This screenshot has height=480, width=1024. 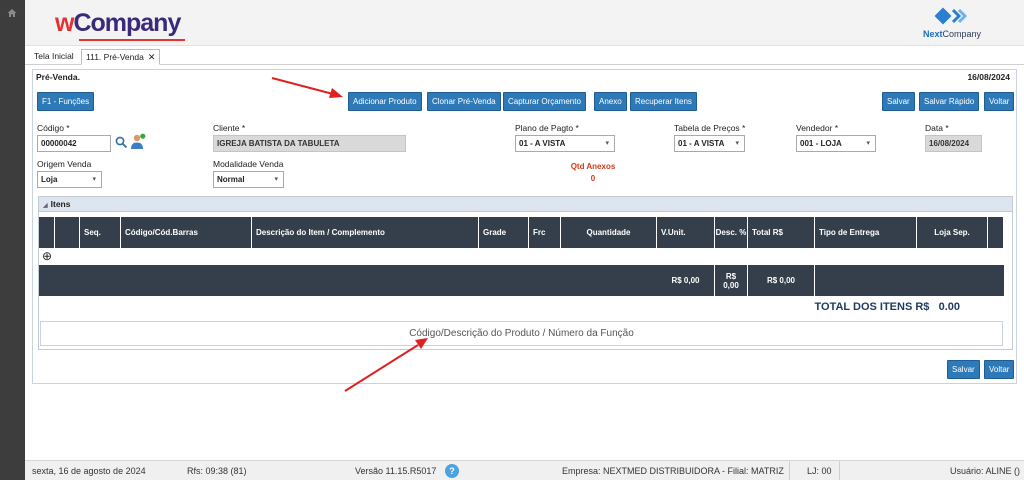 I want to click on tab-label: Tela Inicial, so click(x=54, y=56).